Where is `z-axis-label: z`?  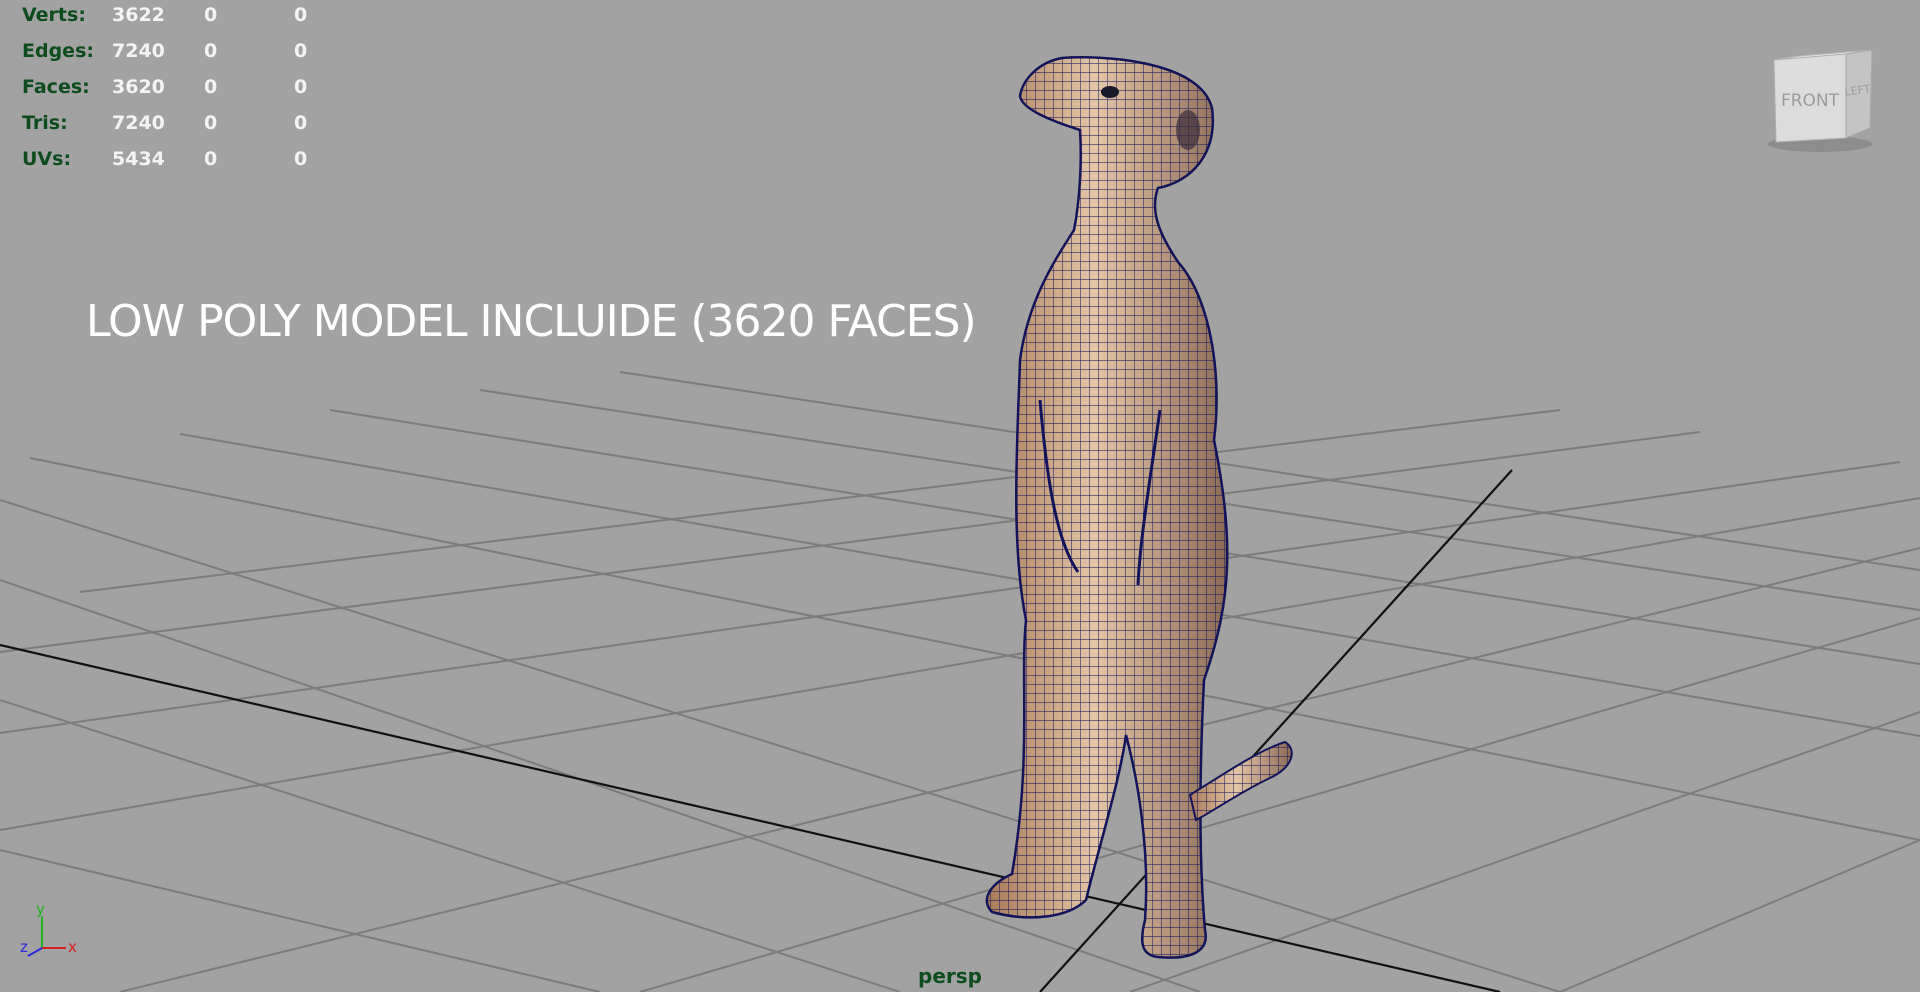
z-axis-label: z is located at coordinates (24, 947).